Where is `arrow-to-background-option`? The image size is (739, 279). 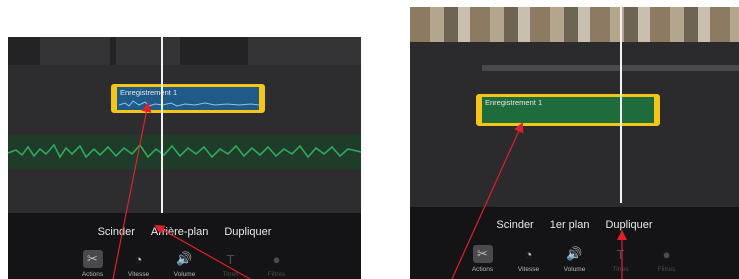
arrow-to-background-option is located at coordinates (202, 252).